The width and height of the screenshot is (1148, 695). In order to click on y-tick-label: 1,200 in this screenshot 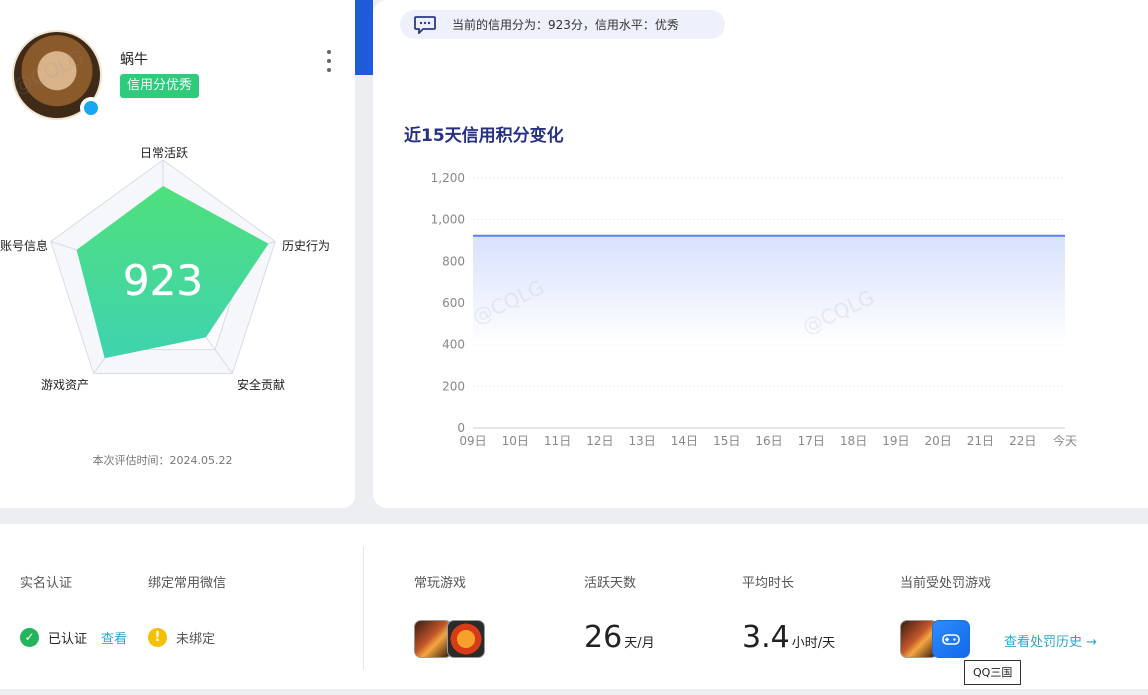, I will do `click(448, 178)`.